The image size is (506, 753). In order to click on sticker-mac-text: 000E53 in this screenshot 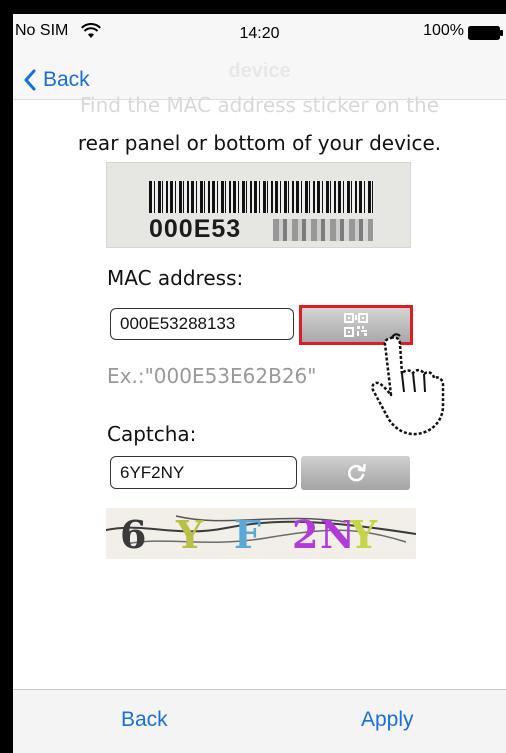, I will do `click(195, 229)`.